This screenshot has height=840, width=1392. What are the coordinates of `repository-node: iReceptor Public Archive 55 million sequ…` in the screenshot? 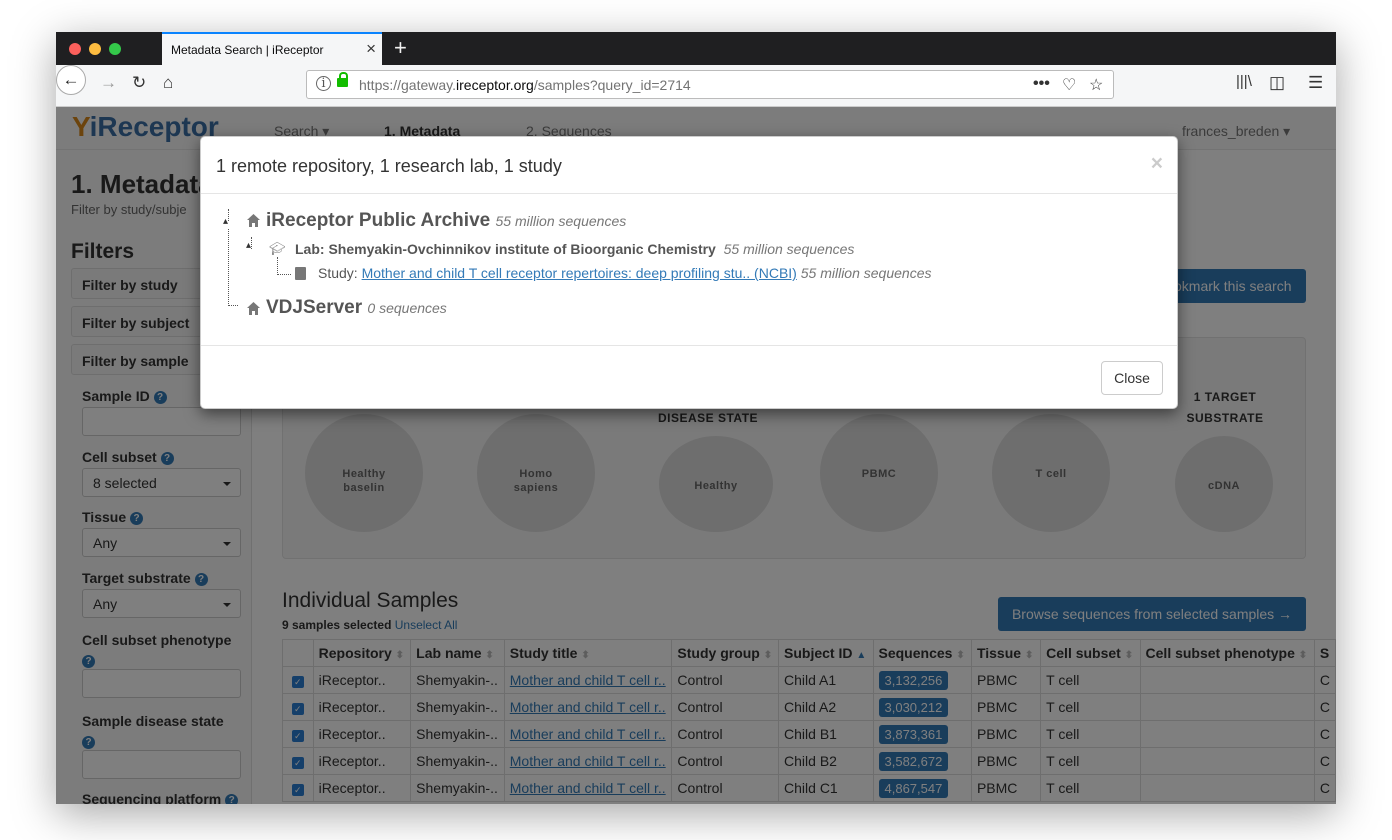 It's located at (446, 221).